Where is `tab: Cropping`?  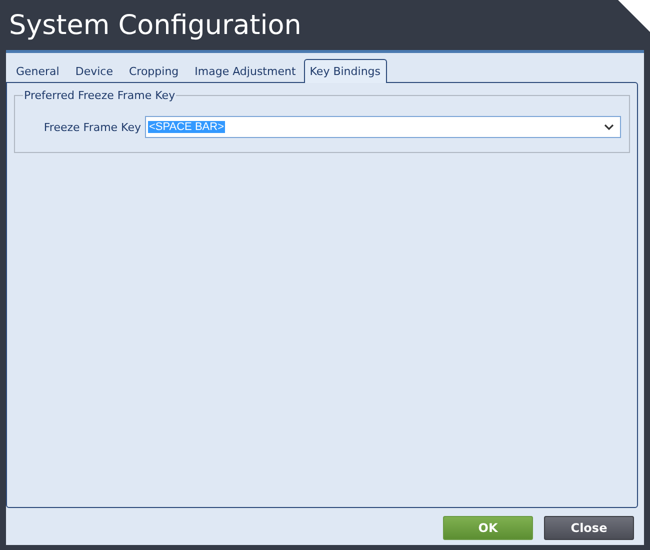
tab: Cropping is located at coordinates (153, 71).